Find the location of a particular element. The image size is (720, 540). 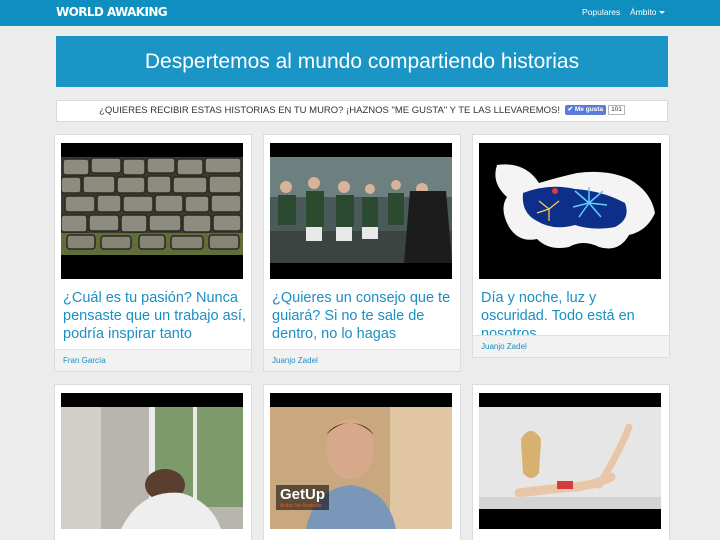

stone-wall-image is located at coordinates (152, 211).